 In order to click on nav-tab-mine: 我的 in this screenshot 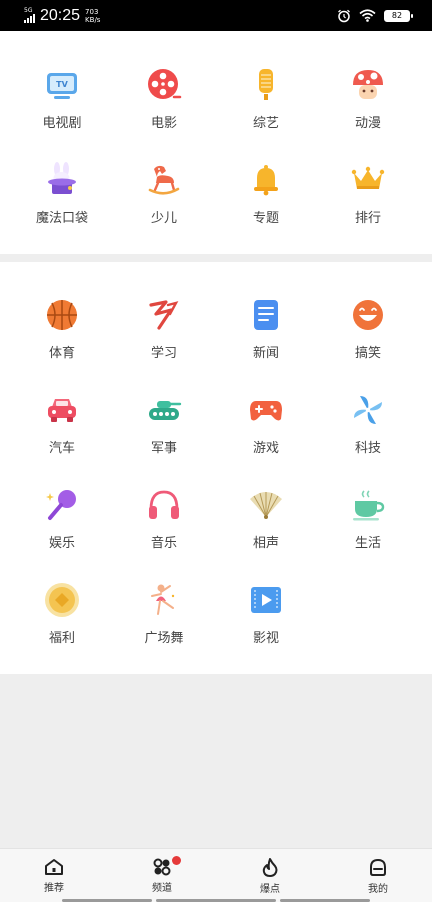, I will do `click(378, 875)`.